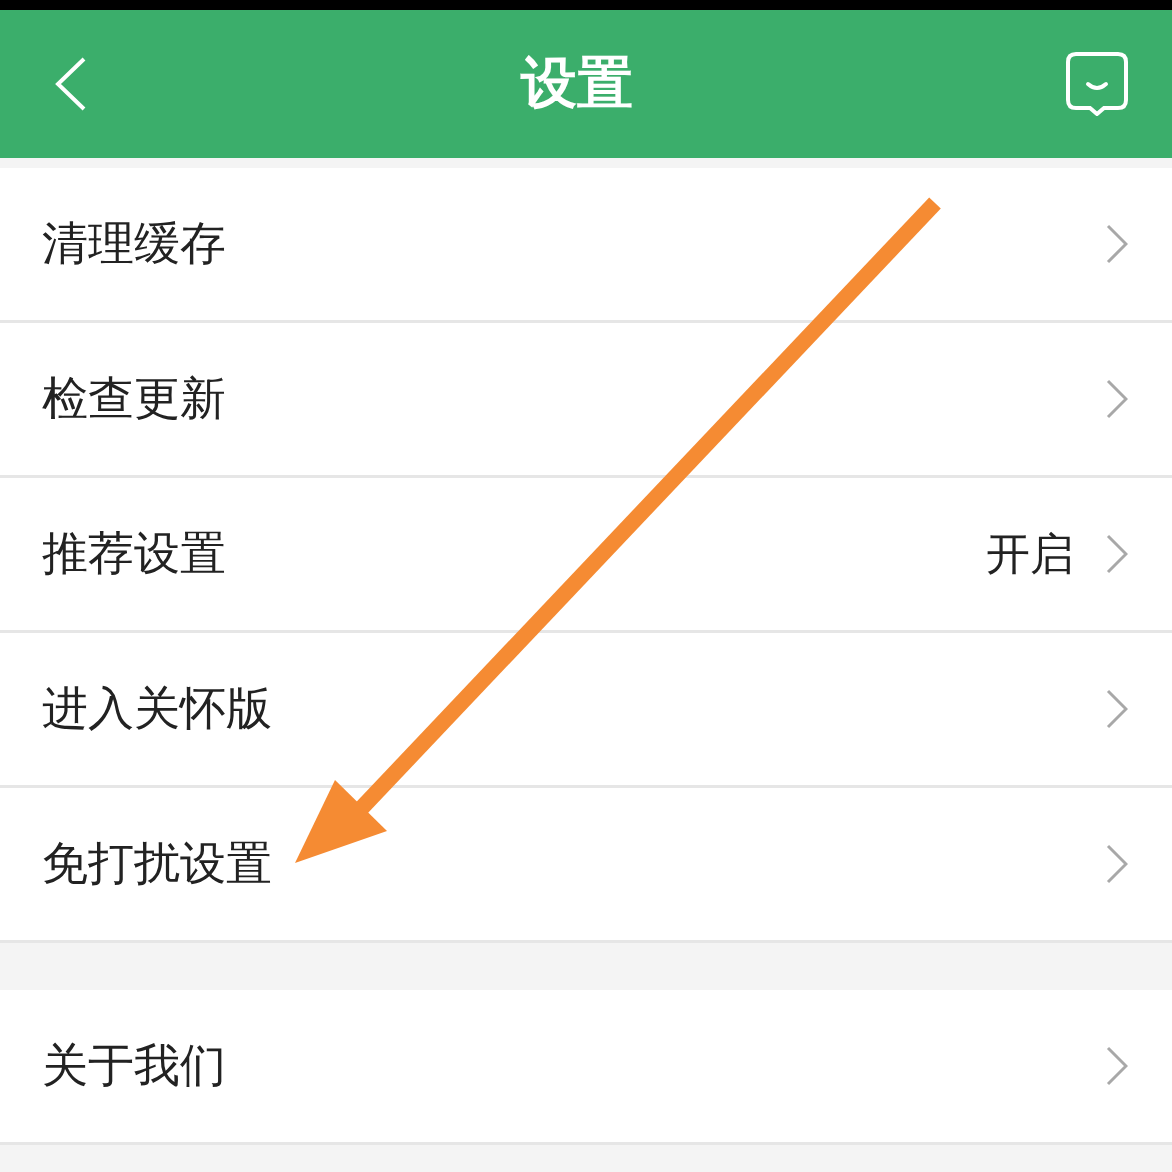 The height and width of the screenshot is (1172, 1172). What do you see at coordinates (134, 243) in the screenshot?
I see `row-label: 清理缓存` at bounding box center [134, 243].